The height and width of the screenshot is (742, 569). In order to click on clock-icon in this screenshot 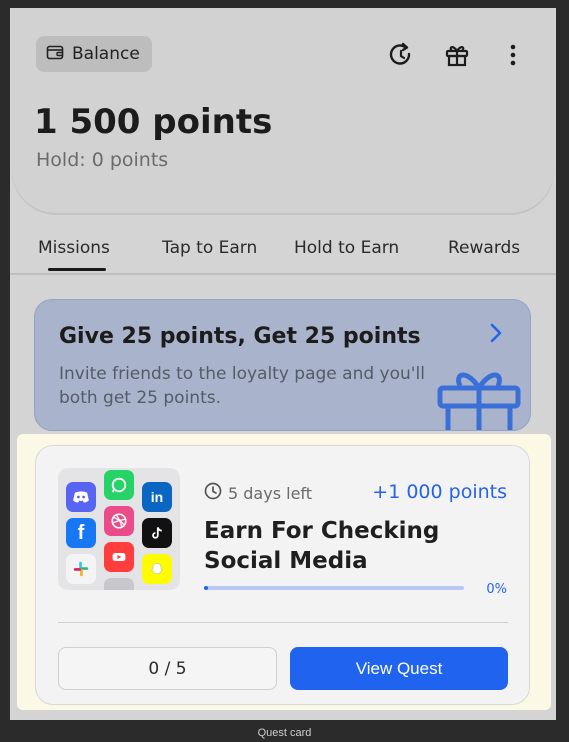, I will do `click(213, 493)`.